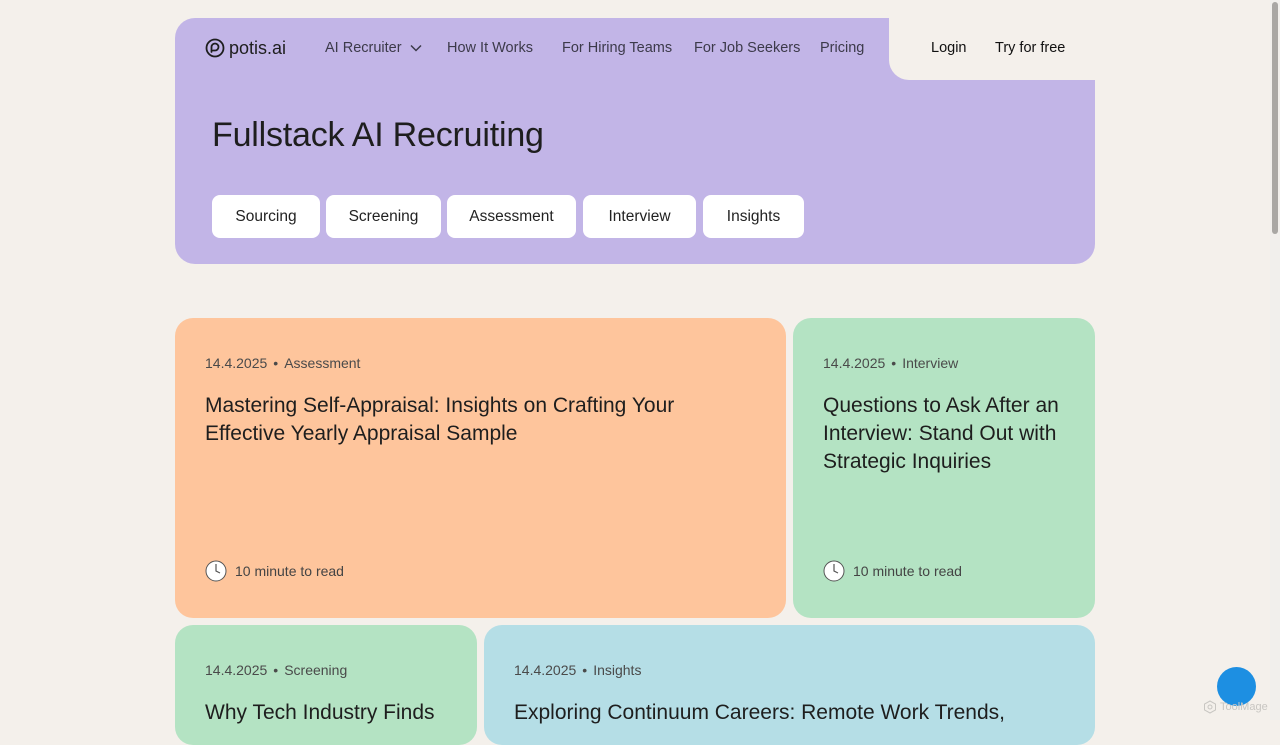 This screenshot has height=745, width=1280. Describe the element at coordinates (617, 670) in the screenshot. I see `article-category: Insights` at that location.